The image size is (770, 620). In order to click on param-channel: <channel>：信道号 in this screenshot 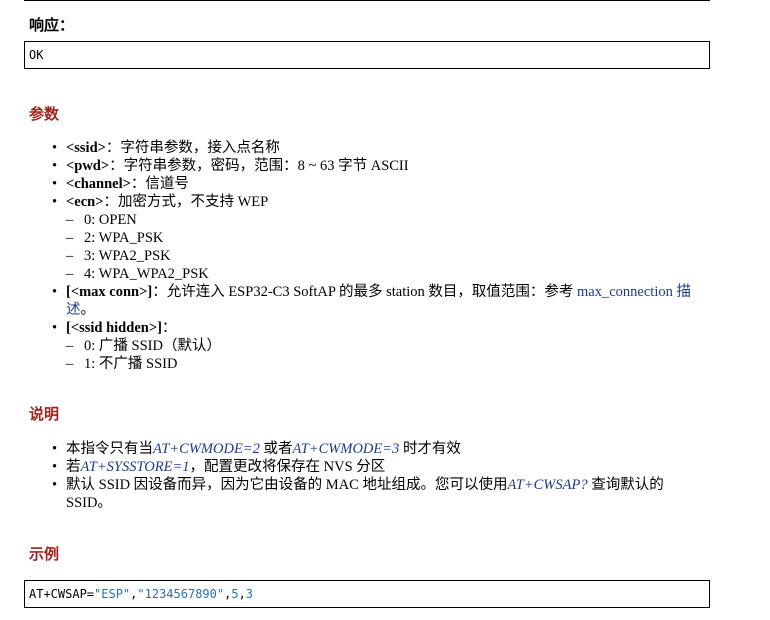, I will do `click(381, 184)`.